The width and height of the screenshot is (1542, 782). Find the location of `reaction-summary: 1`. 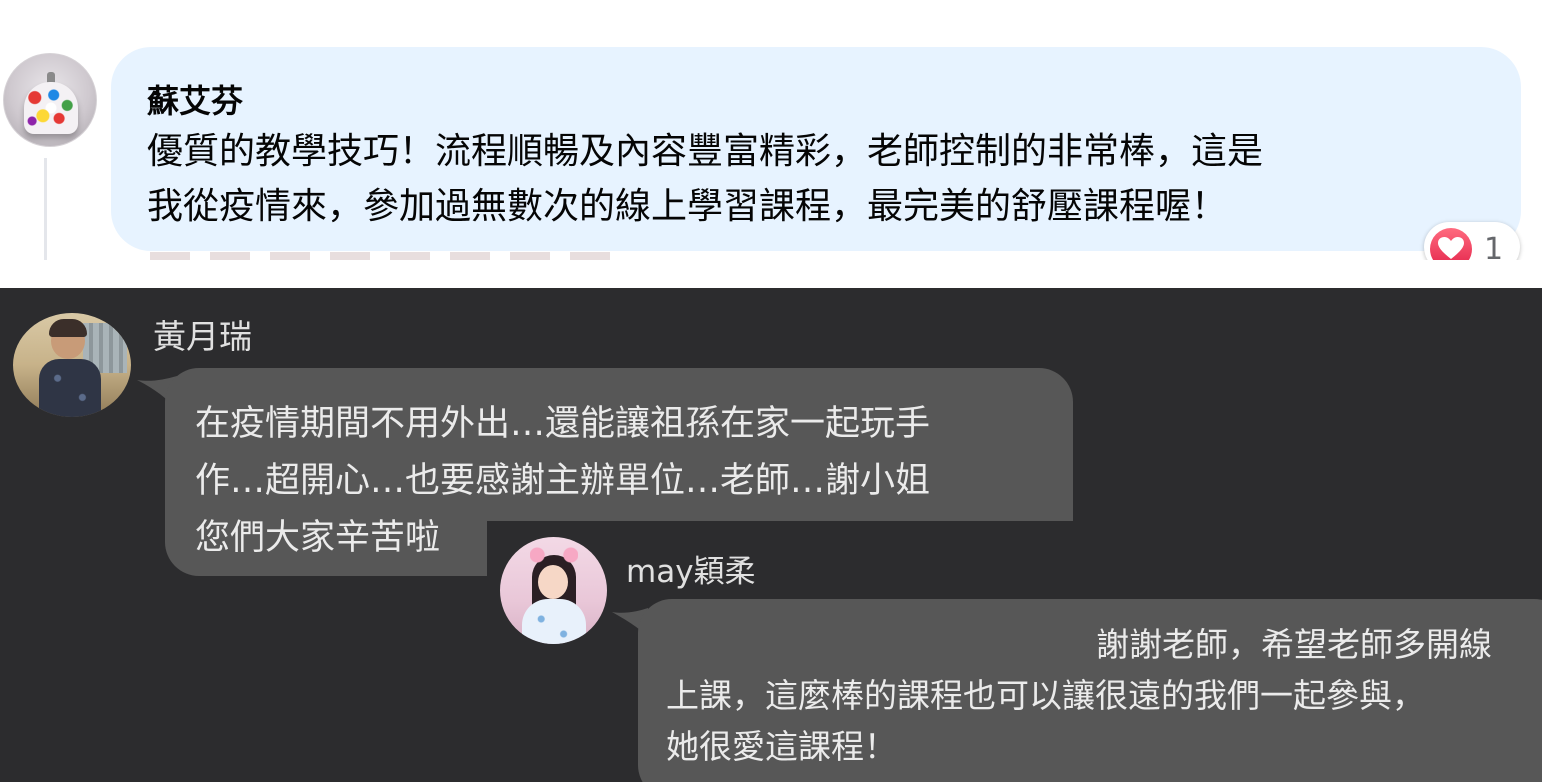

reaction-summary: 1 is located at coordinates (1472, 241).